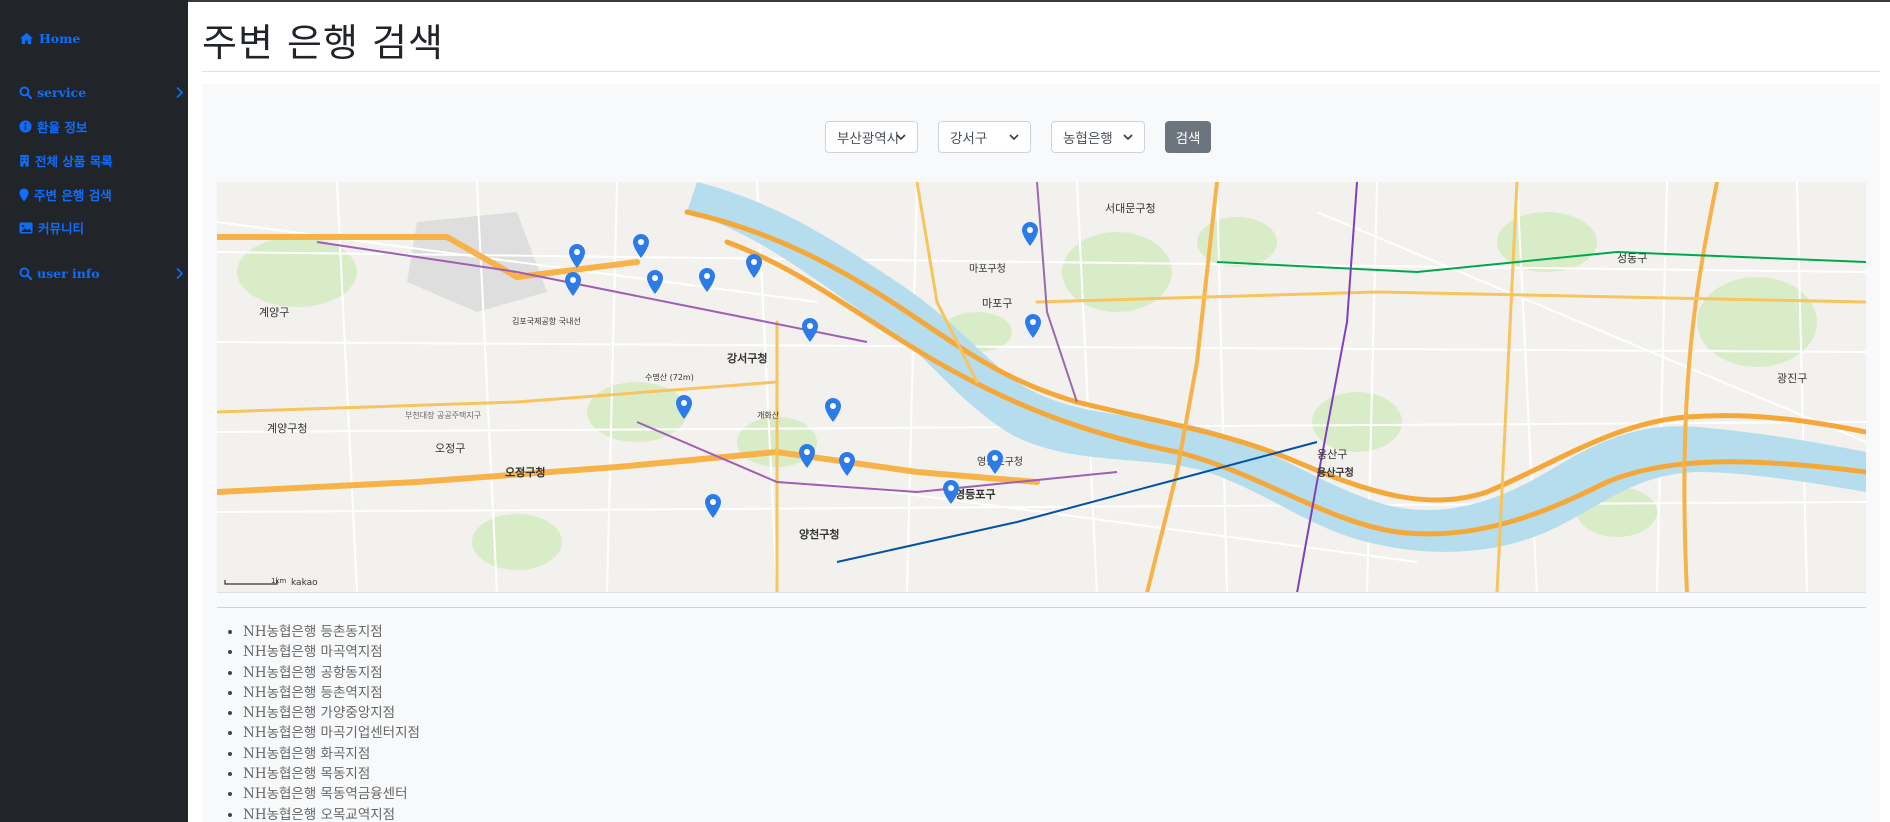  What do you see at coordinates (274, 312) in the screenshot?
I see `map-label: 계양구` at bounding box center [274, 312].